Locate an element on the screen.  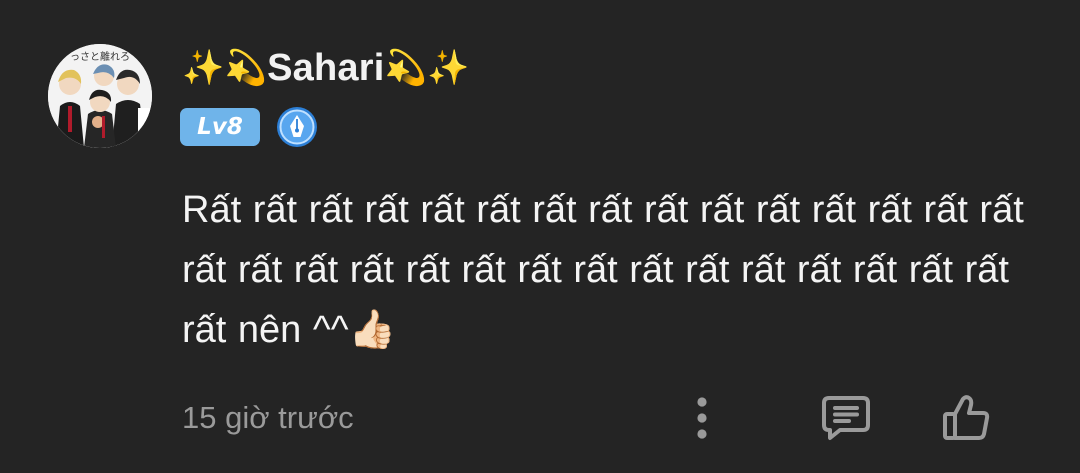
sparkles-emoji: 💫✨ is located at coordinates (427, 68).